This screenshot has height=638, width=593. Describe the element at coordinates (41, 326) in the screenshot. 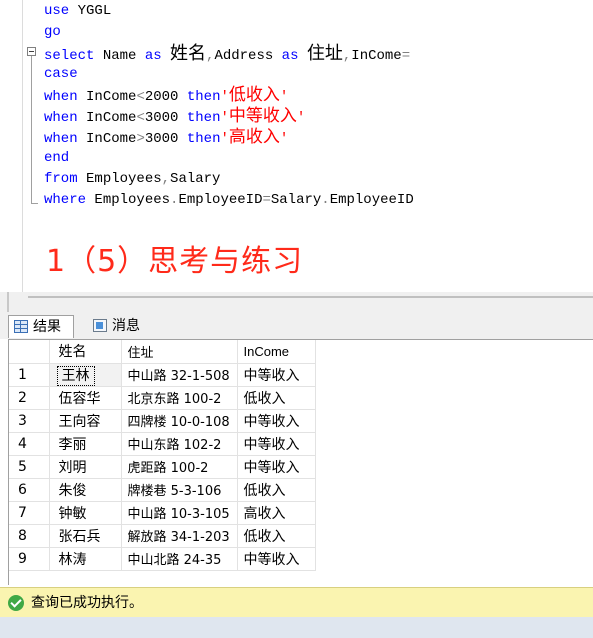

I see `tab-results: 结果` at that location.